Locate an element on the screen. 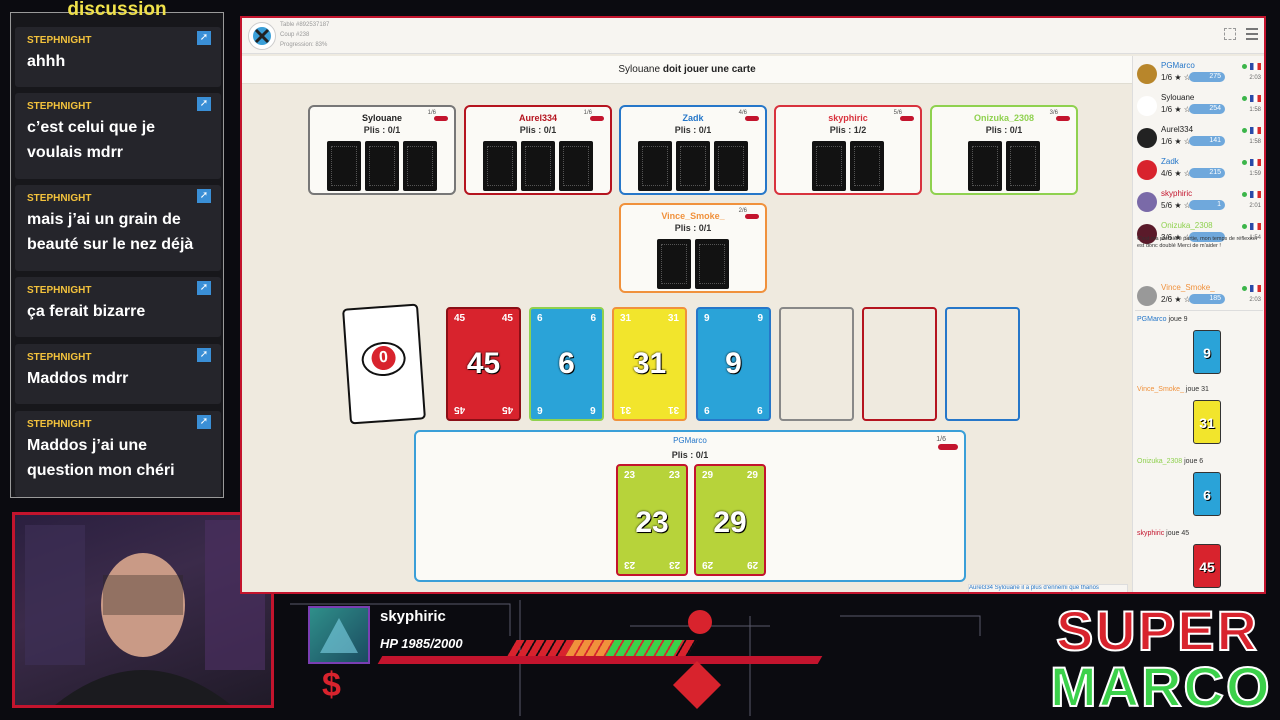 The width and height of the screenshot is (1280, 720). side-player-row: Zadk 4/6 ★ ☆ 215 1:59 is located at coordinates (1199, 170).